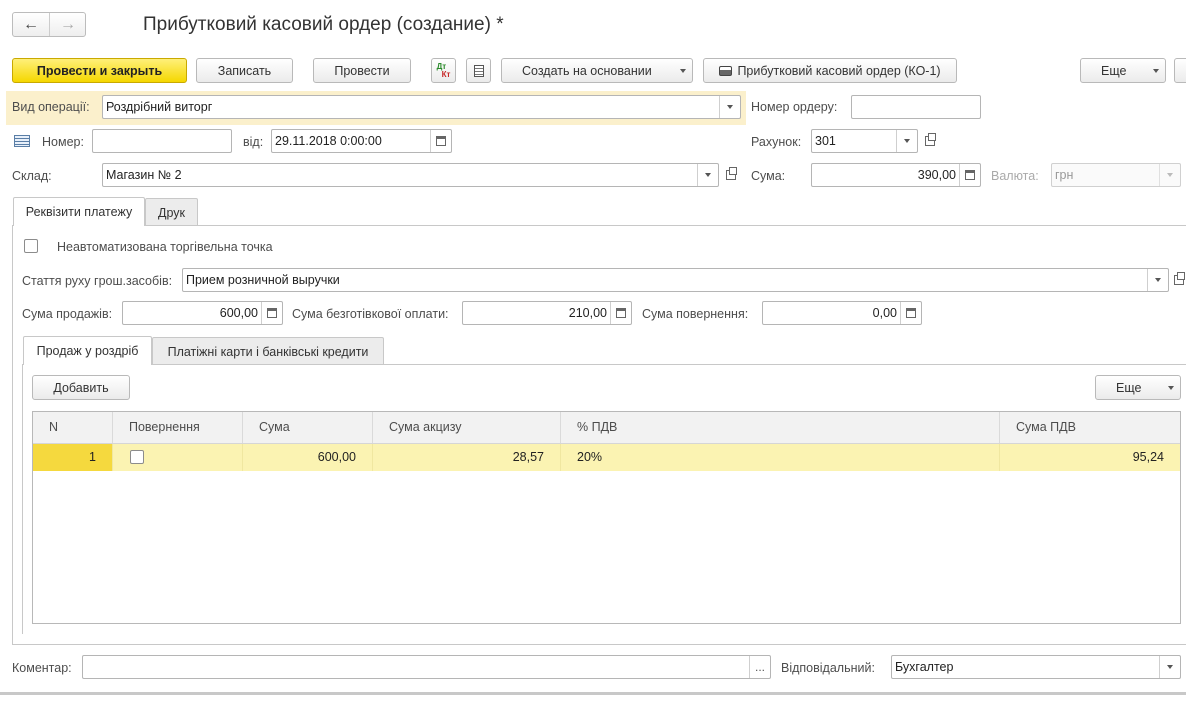  I want to click on document-icon, so click(478, 70).